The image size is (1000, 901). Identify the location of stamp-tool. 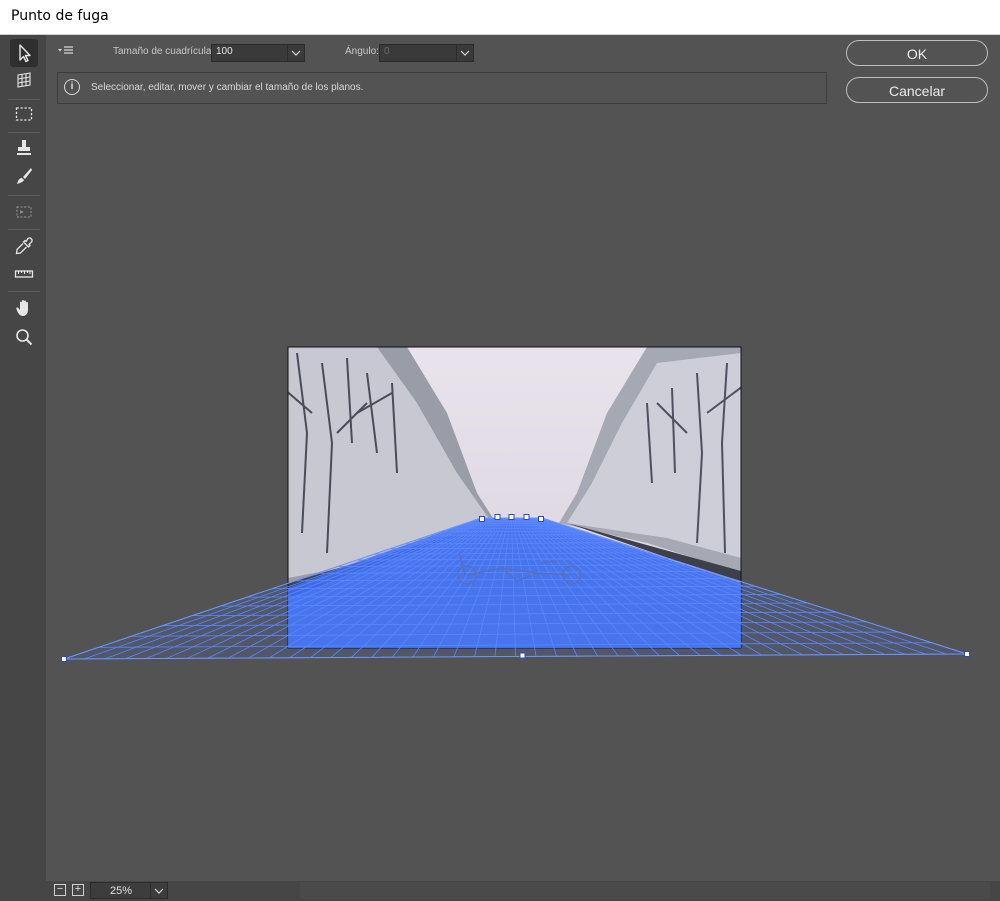
(24, 148).